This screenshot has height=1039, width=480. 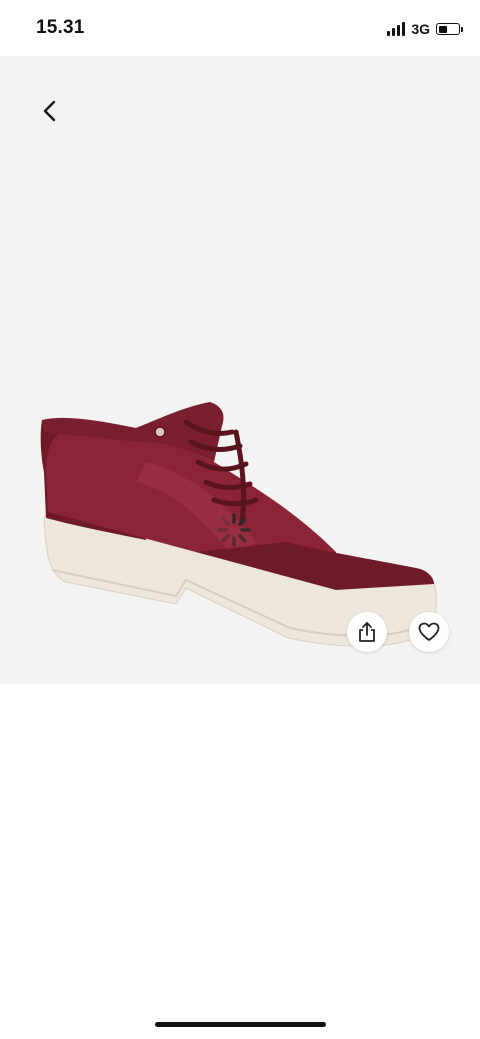 I want to click on loading-spinner-icon, so click(x=234, y=530).